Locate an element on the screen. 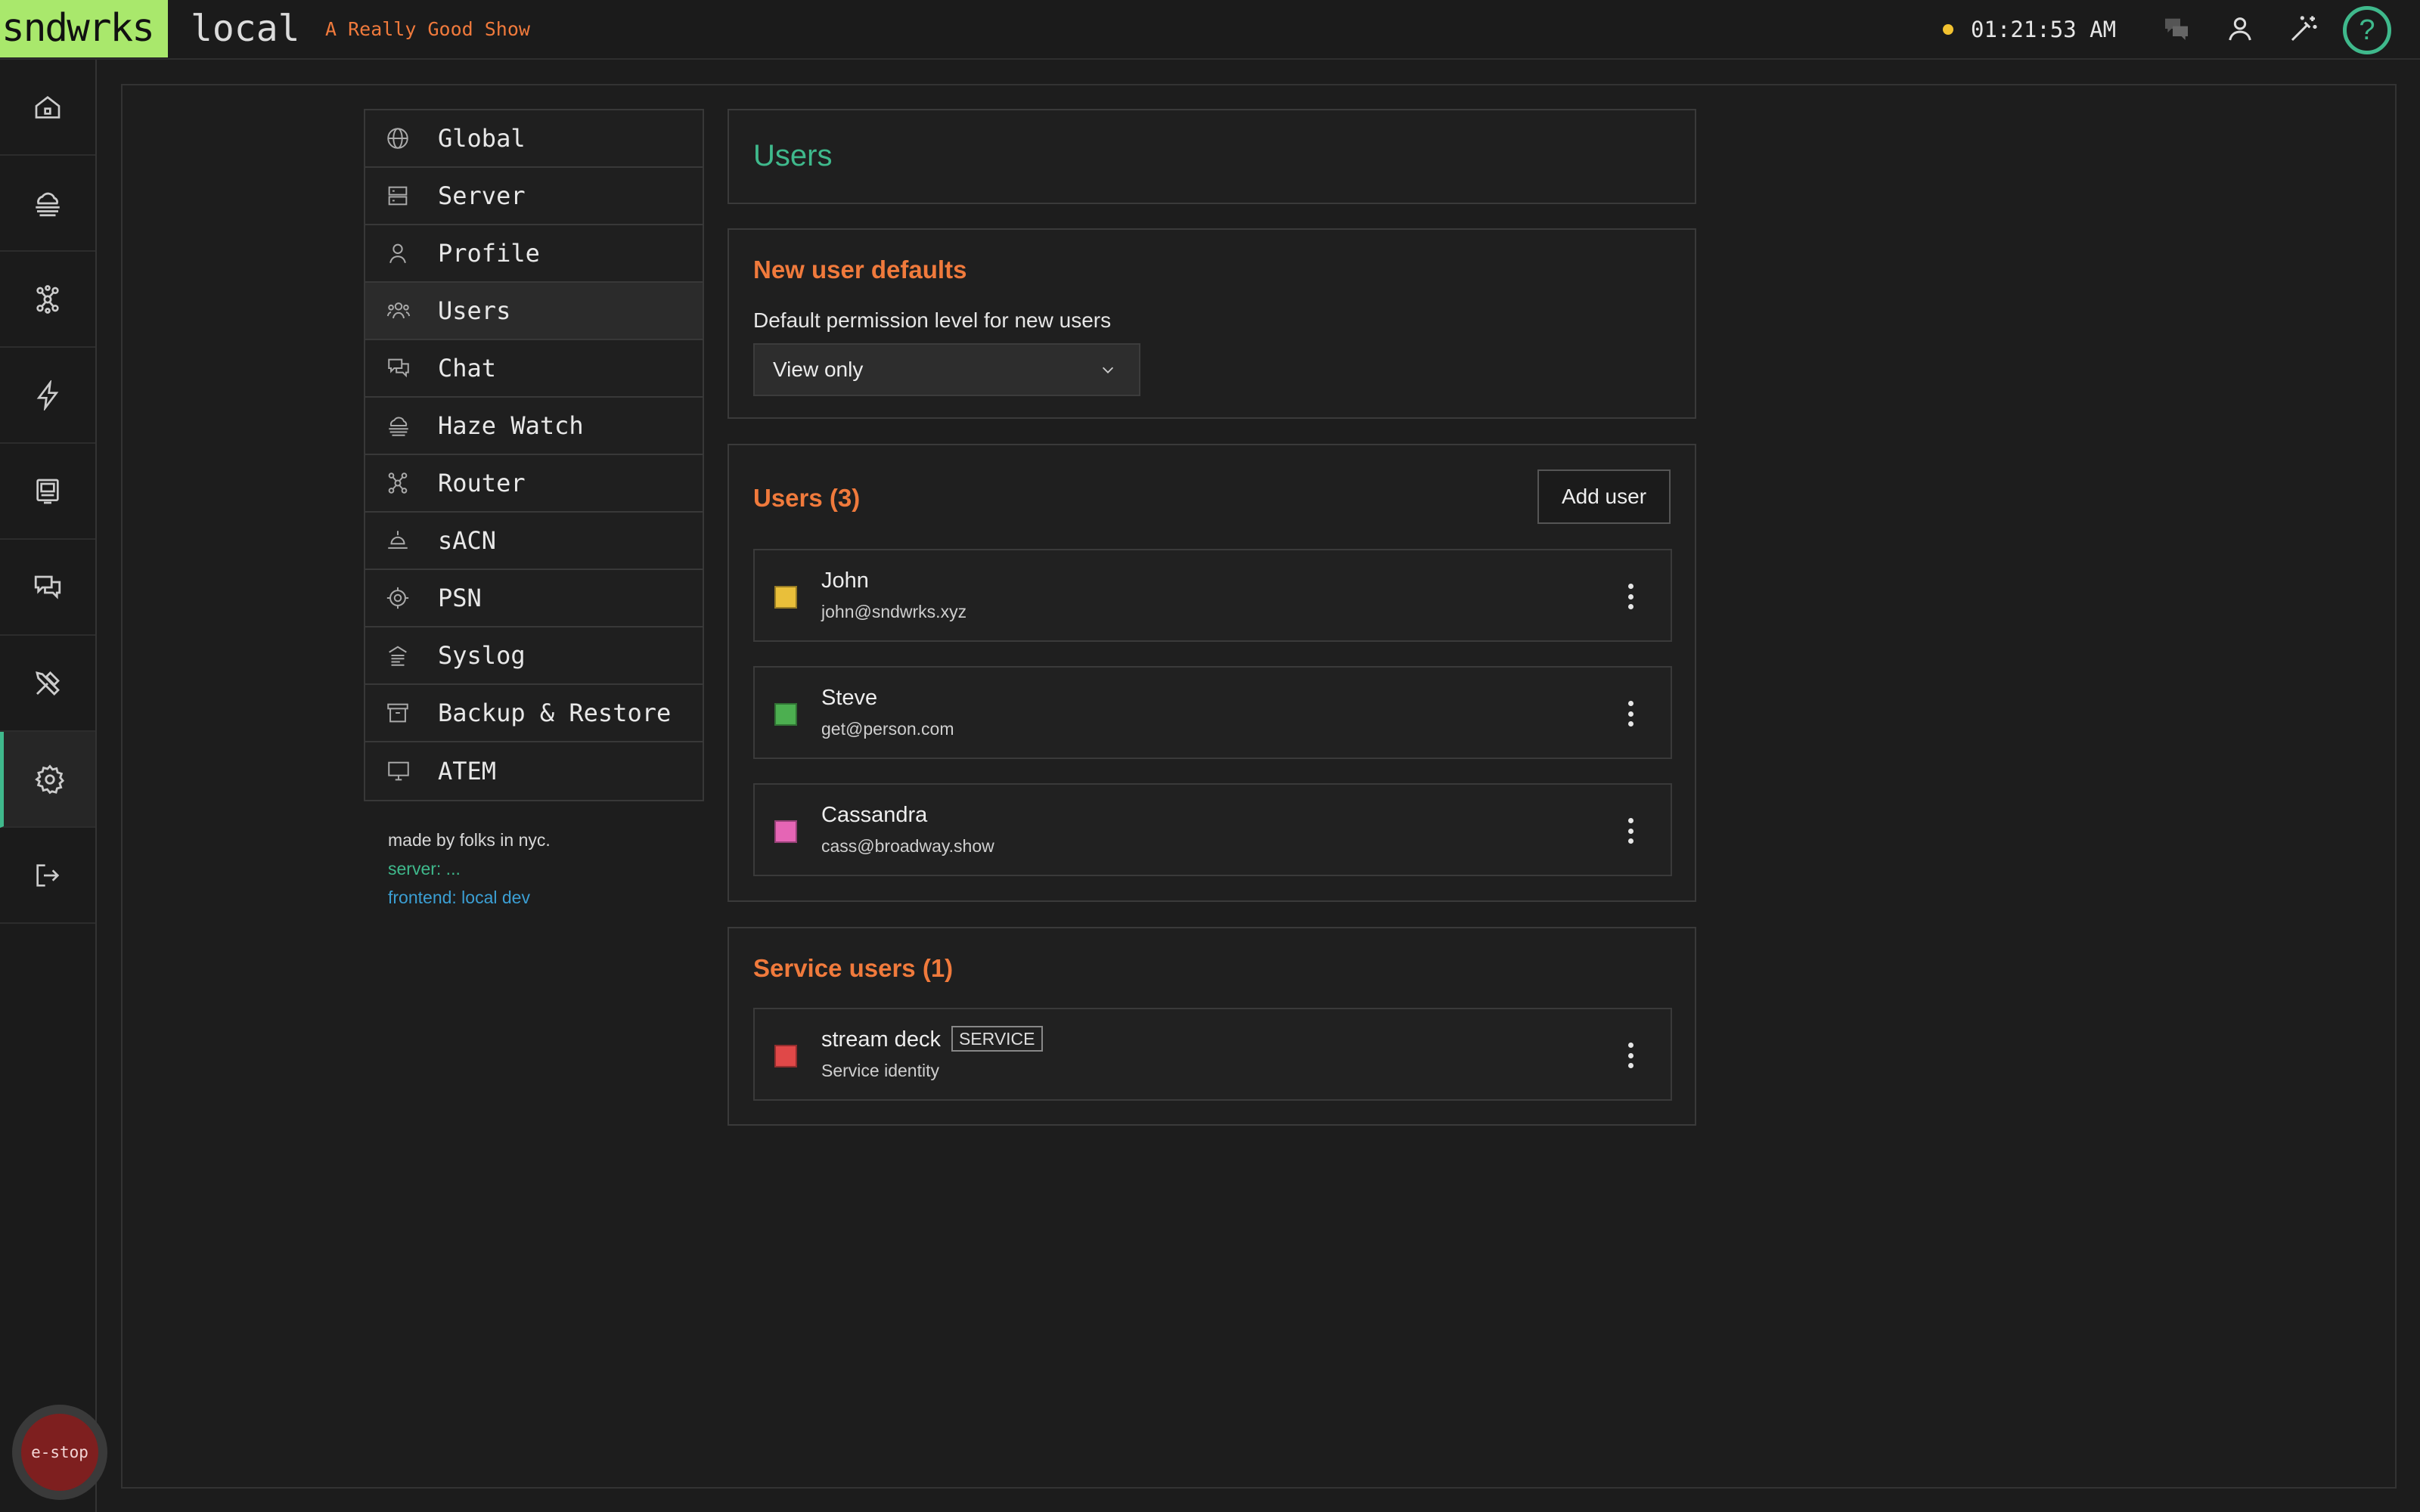 The height and width of the screenshot is (1512, 2420). show-name: A Really Good Show is located at coordinates (428, 29).